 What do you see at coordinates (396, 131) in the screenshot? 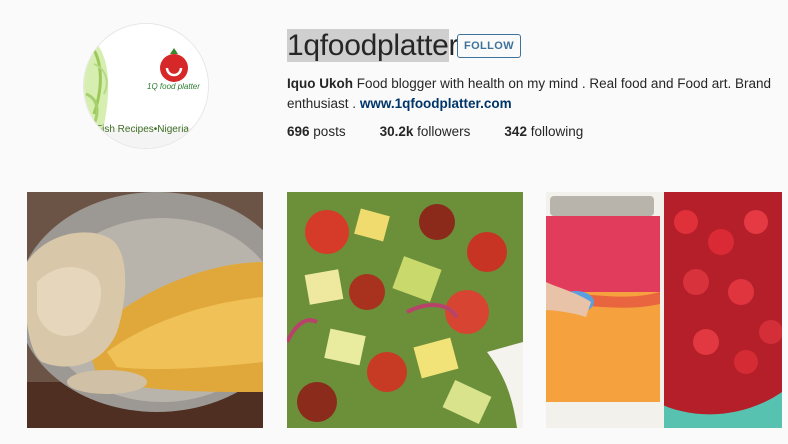
I see `followers-count: 30.2k` at bounding box center [396, 131].